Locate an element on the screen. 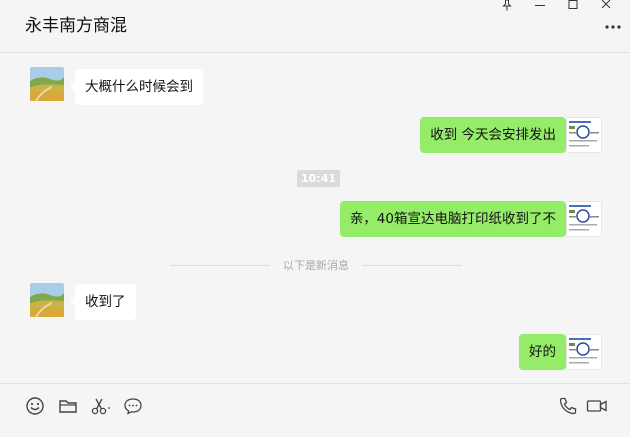  emoji-icon is located at coordinates (35, 406).